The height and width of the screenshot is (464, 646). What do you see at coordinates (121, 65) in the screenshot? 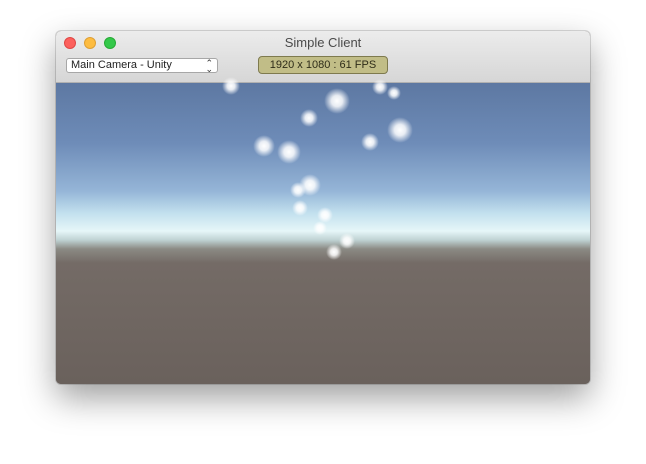
I see `camera-select-value: Main Camera - Unity` at bounding box center [121, 65].